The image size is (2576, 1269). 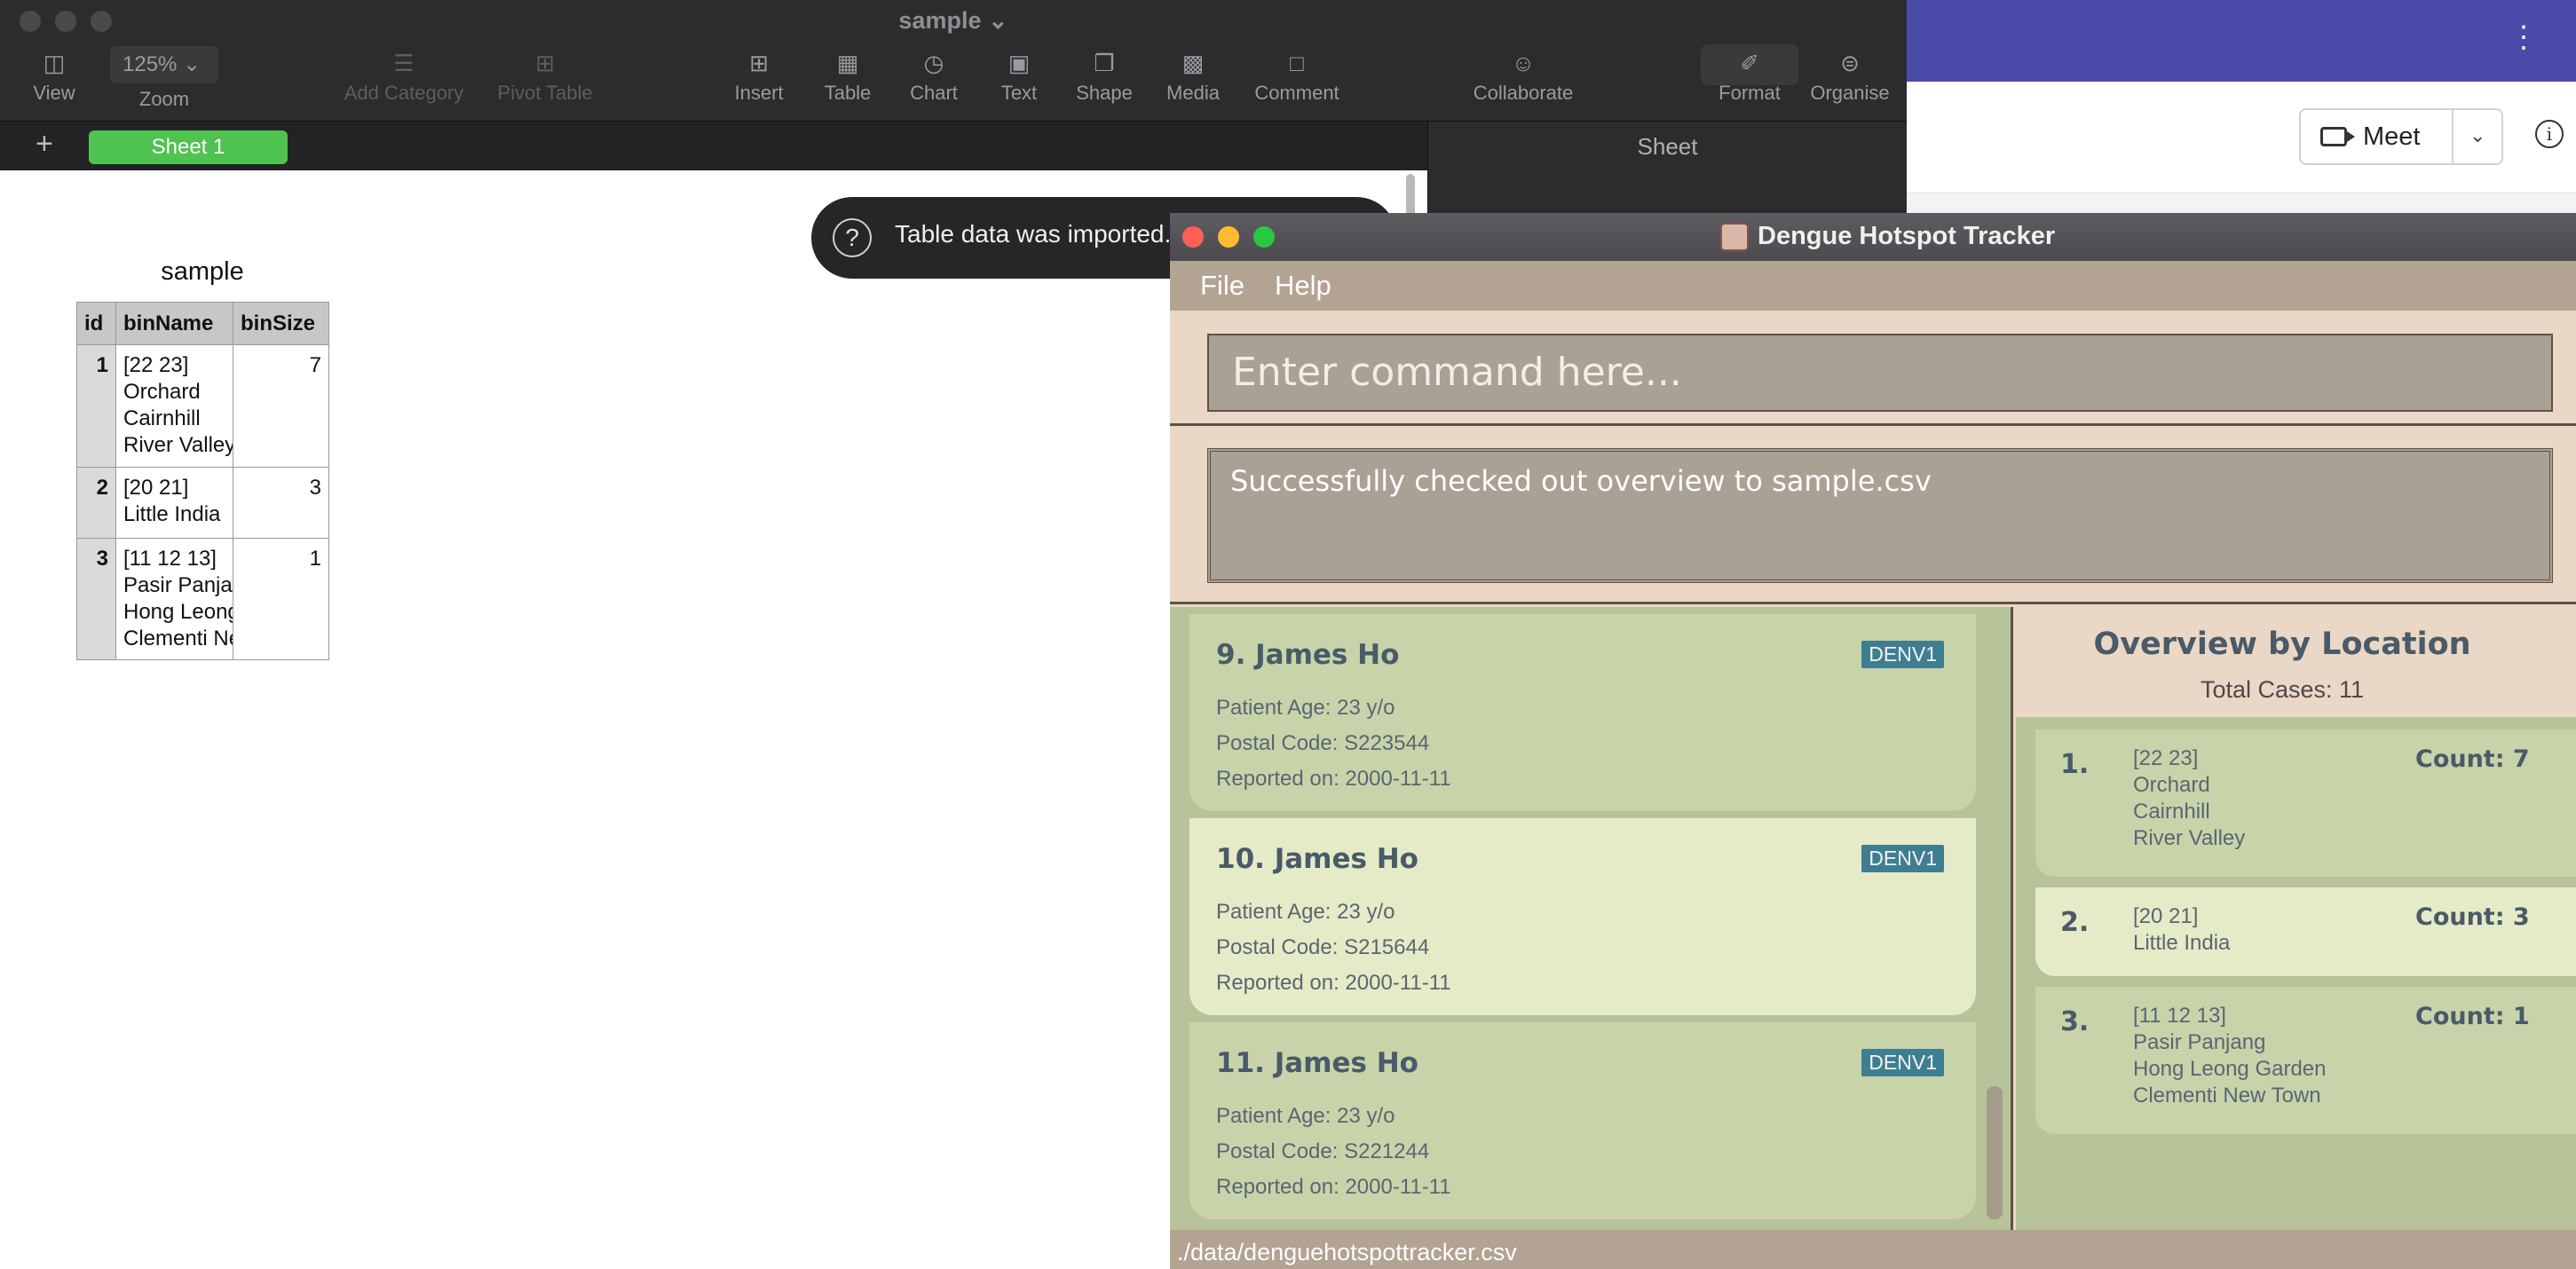 I want to click on column-header-binsize: binSize, so click(x=281, y=324).